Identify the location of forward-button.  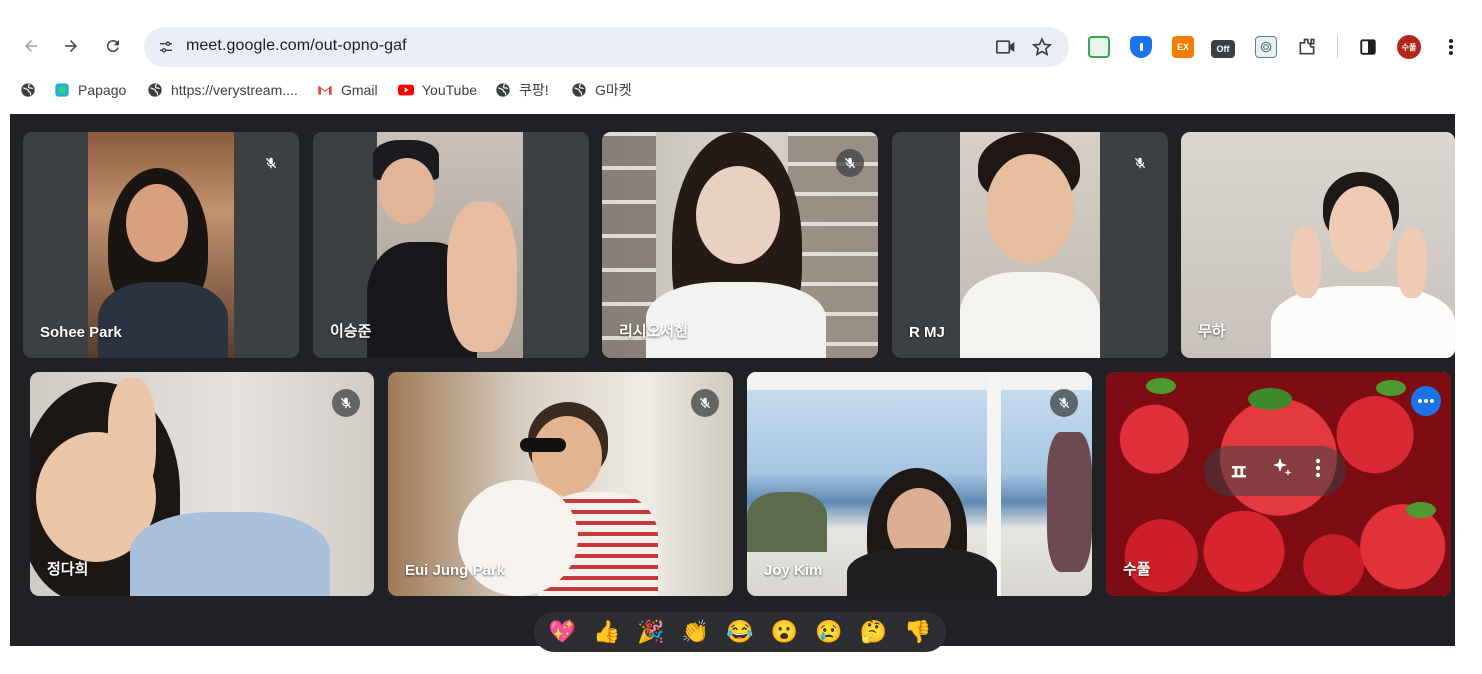
(71, 46).